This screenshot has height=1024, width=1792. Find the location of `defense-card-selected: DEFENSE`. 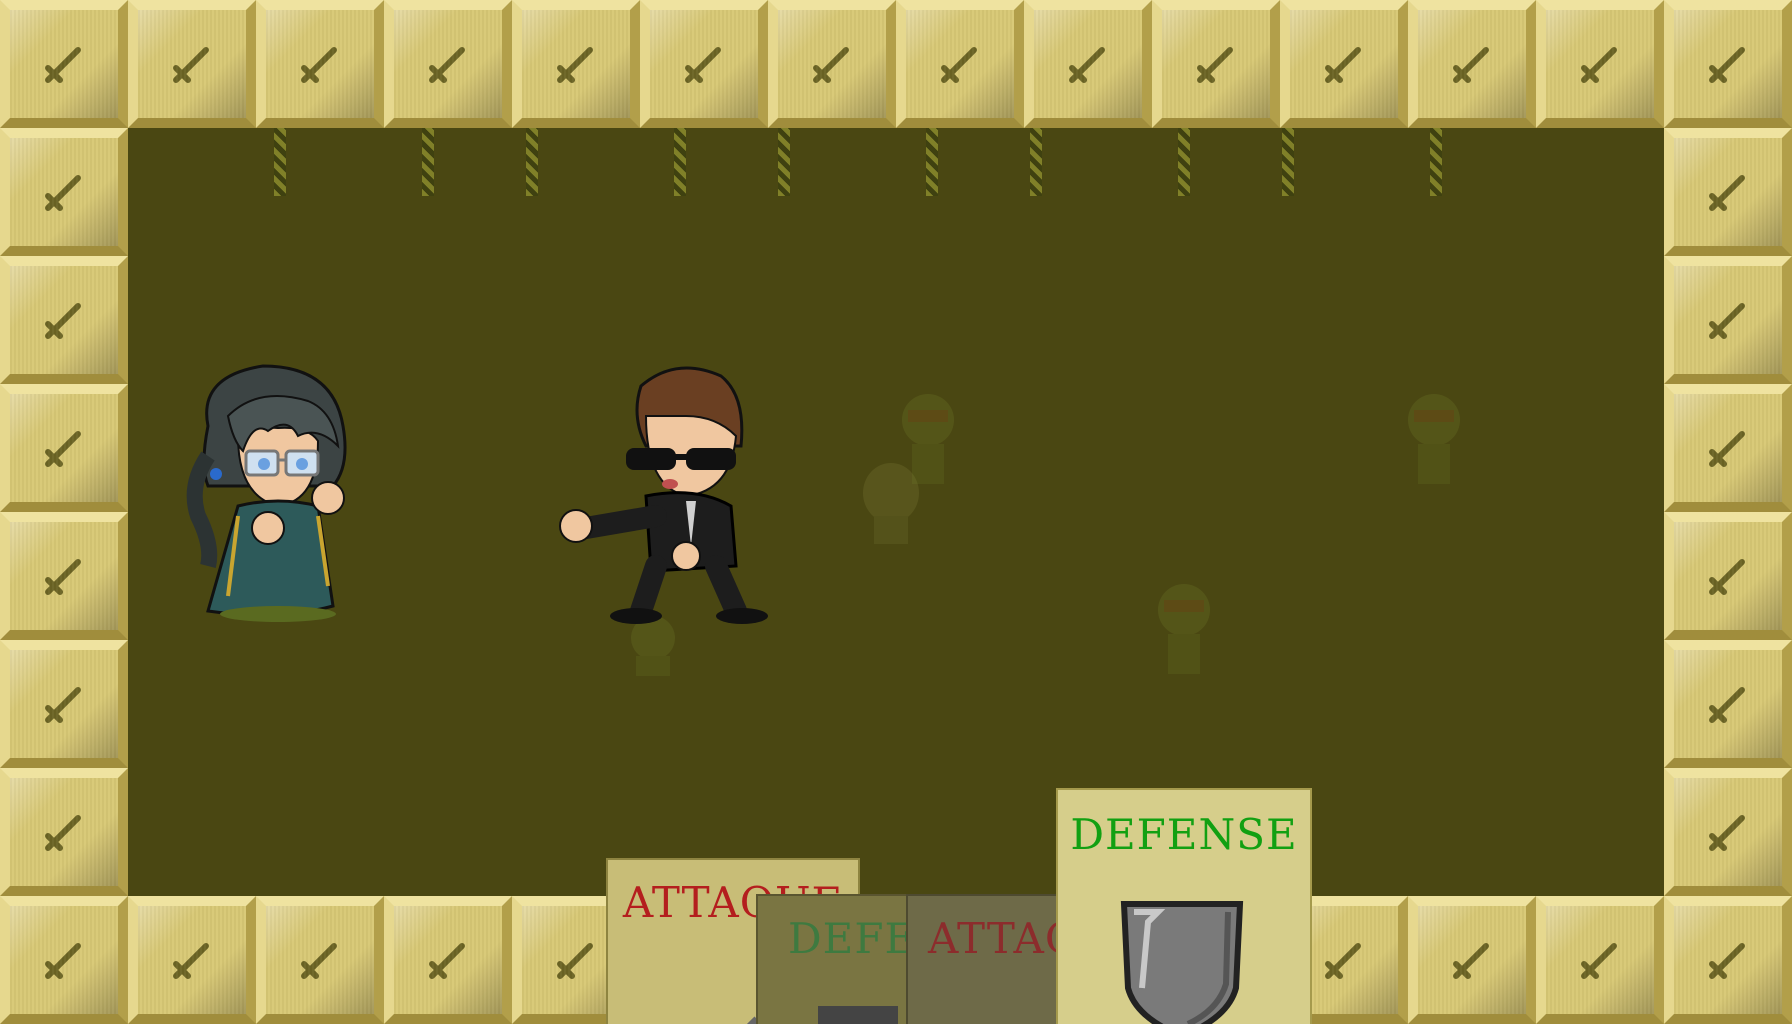

defense-card-selected: DEFENSE is located at coordinates (1184, 906).